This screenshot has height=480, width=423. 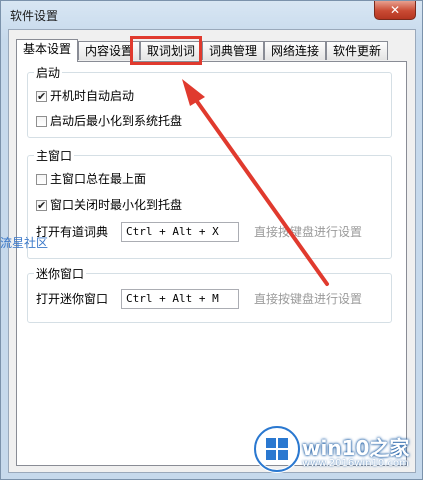 I want to click on auto-start-checkbox: 开机时自动启动, so click(x=85, y=96).